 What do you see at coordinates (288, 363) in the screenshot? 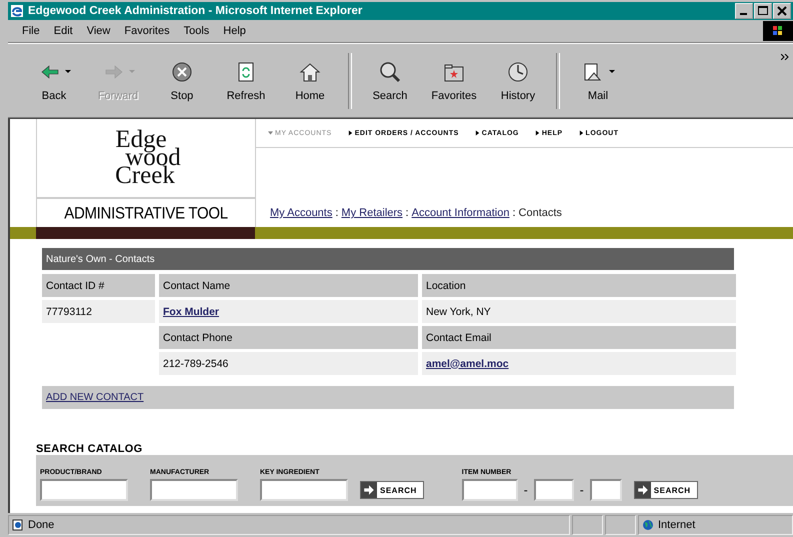
I see `table-cell: 212-789-2546` at bounding box center [288, 363].